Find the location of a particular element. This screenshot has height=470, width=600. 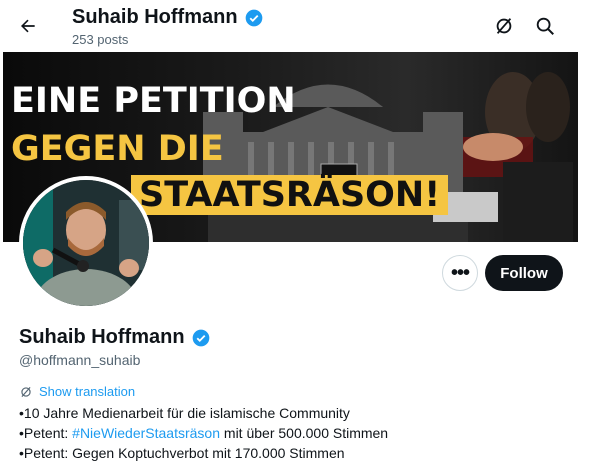

header-name: Suhaib Hoffmann is located at coordinates (155, 17).